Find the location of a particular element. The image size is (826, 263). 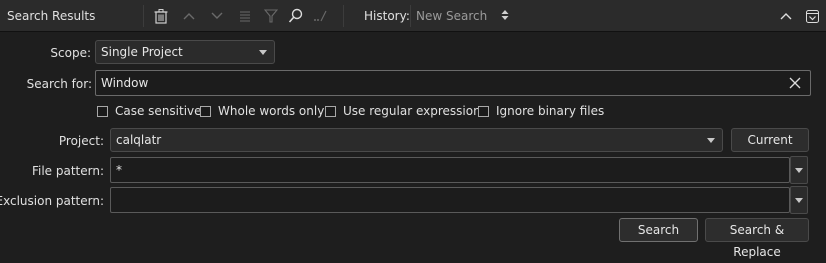

ignore-binary-checkbox: Ignore binary files is located at coordinates (541, 111).